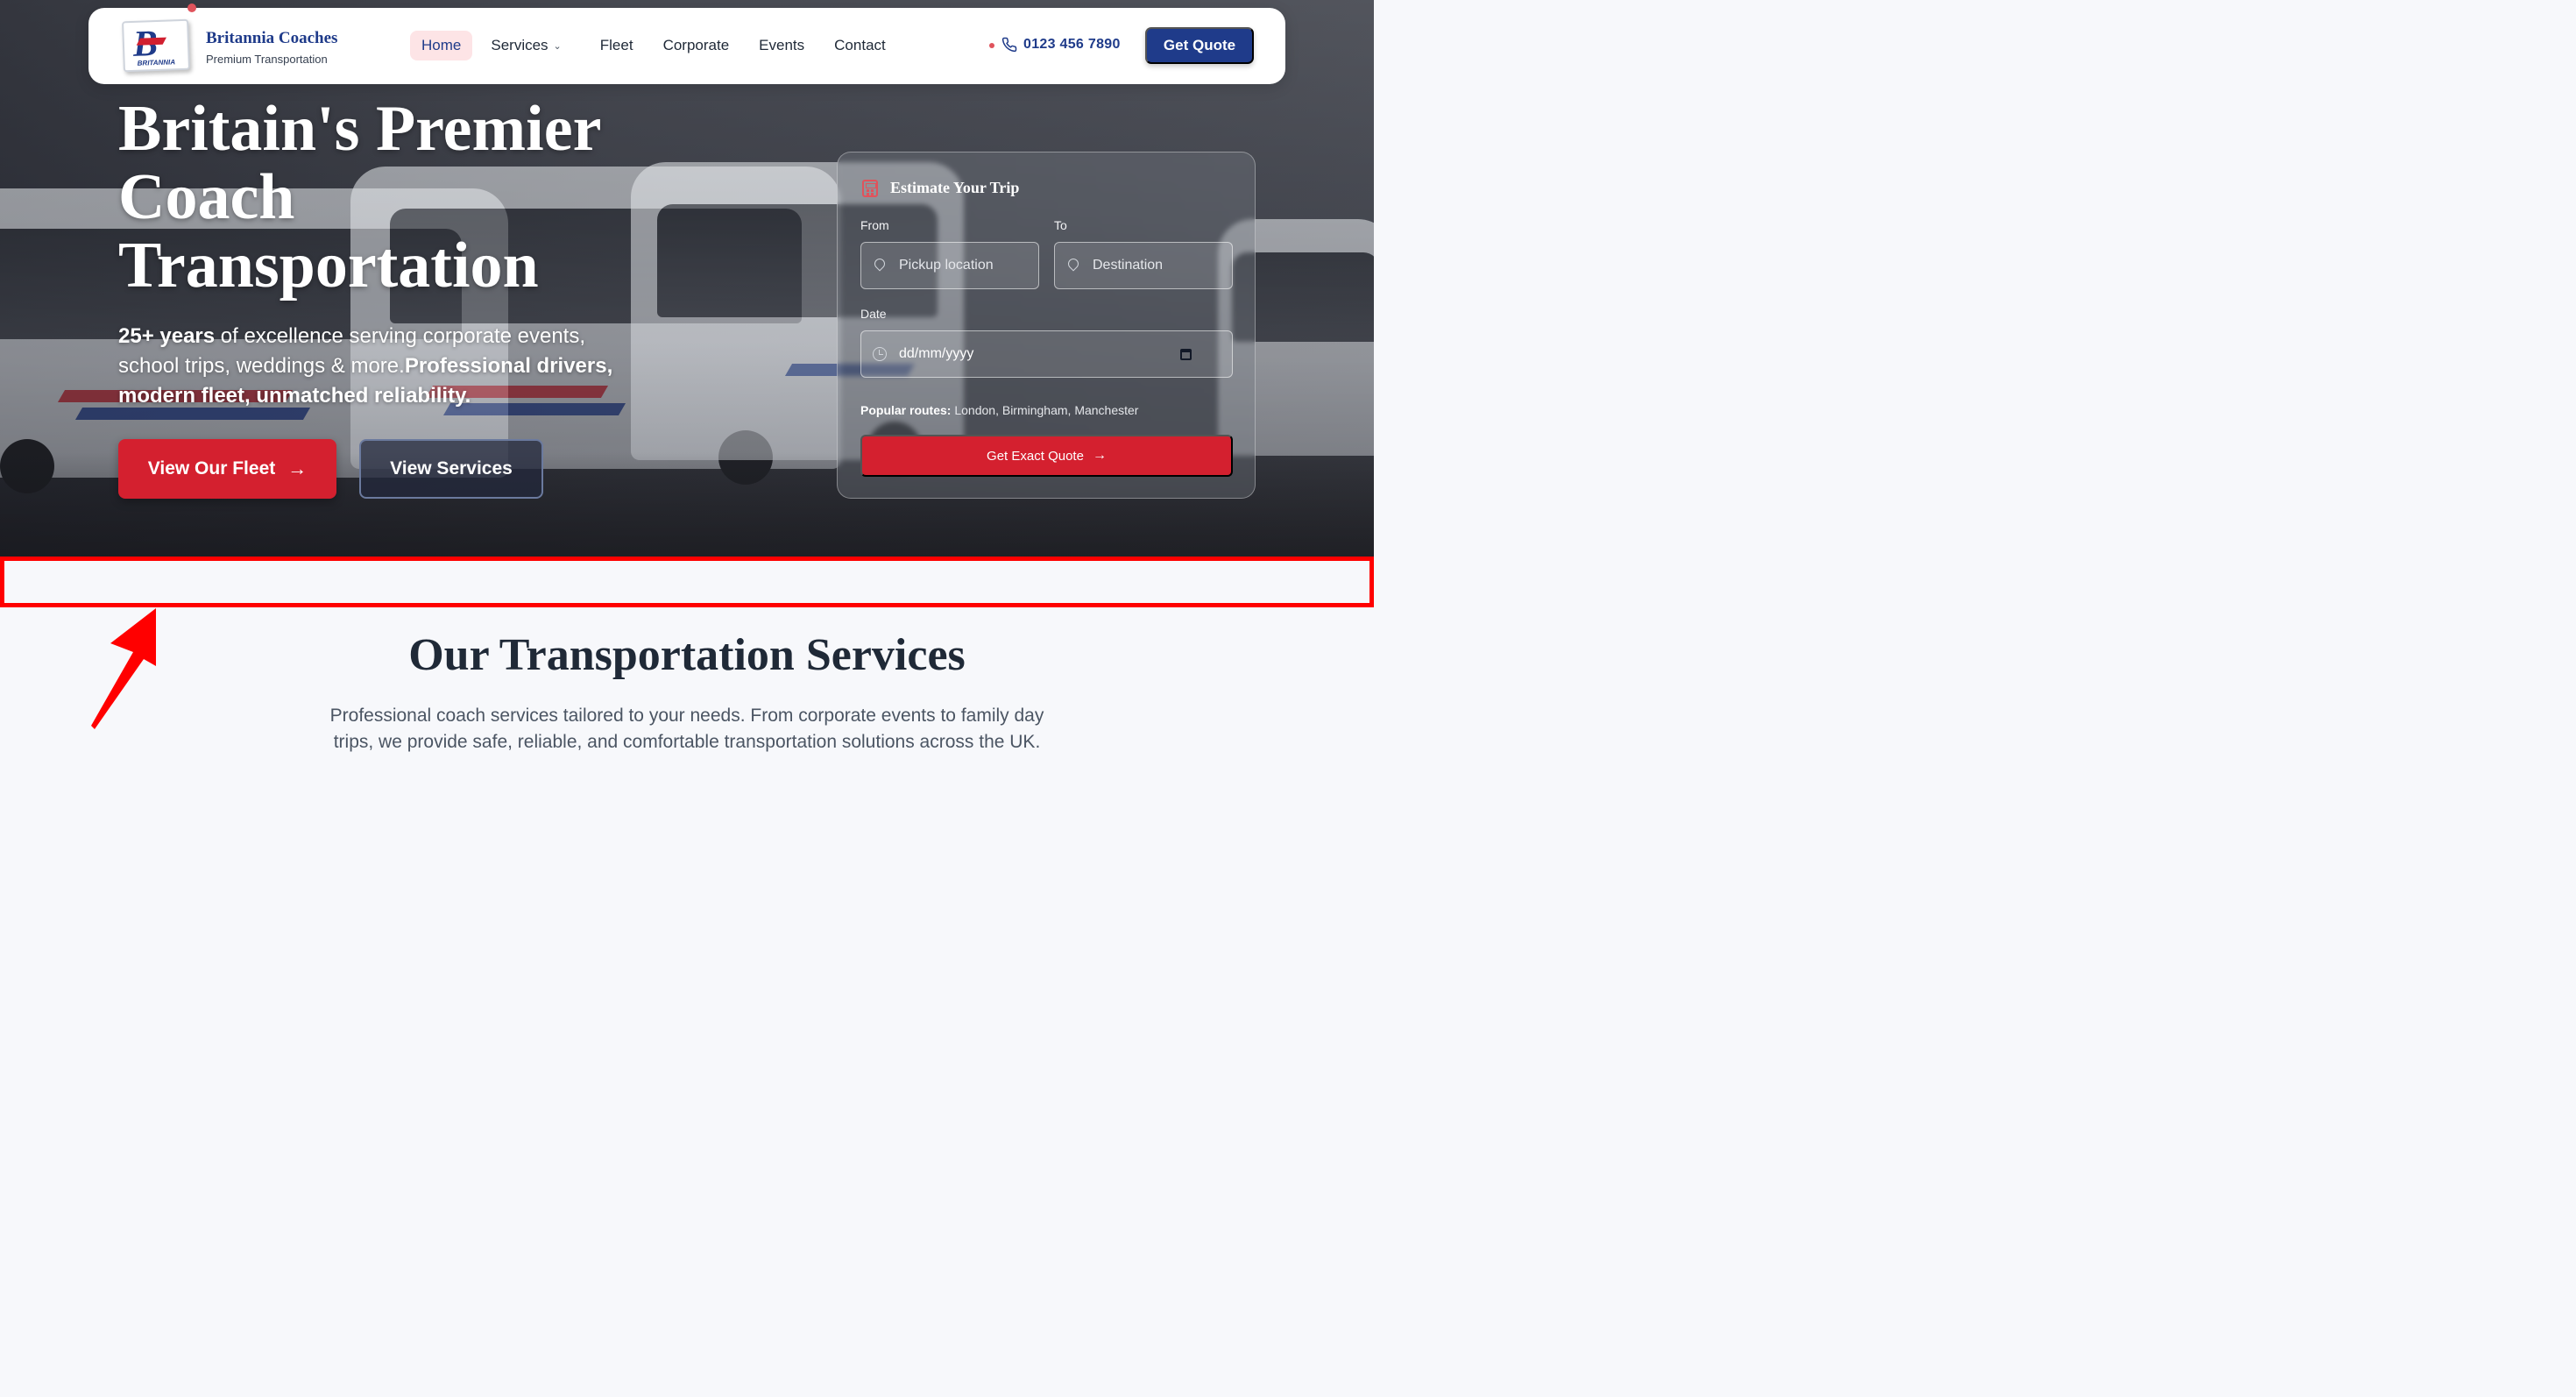 Image resolution: width=2576 pixels, height=1397 pixels. Describe the element at coordinates (991, 45) in the screenshot. I see `status-dot` at that location.